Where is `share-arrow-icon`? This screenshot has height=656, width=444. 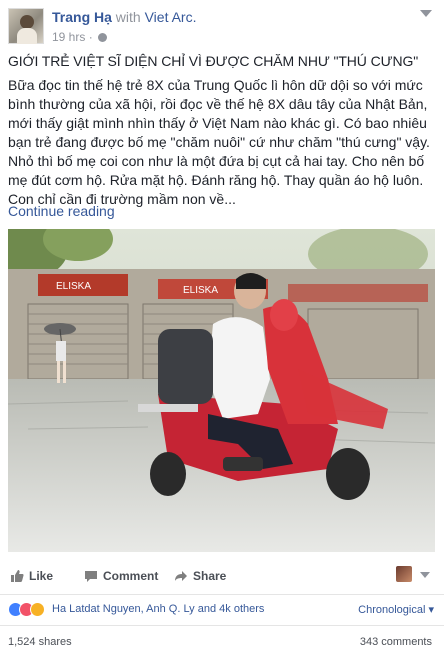
share-arrow-icon is located at coordinates (181, 576).